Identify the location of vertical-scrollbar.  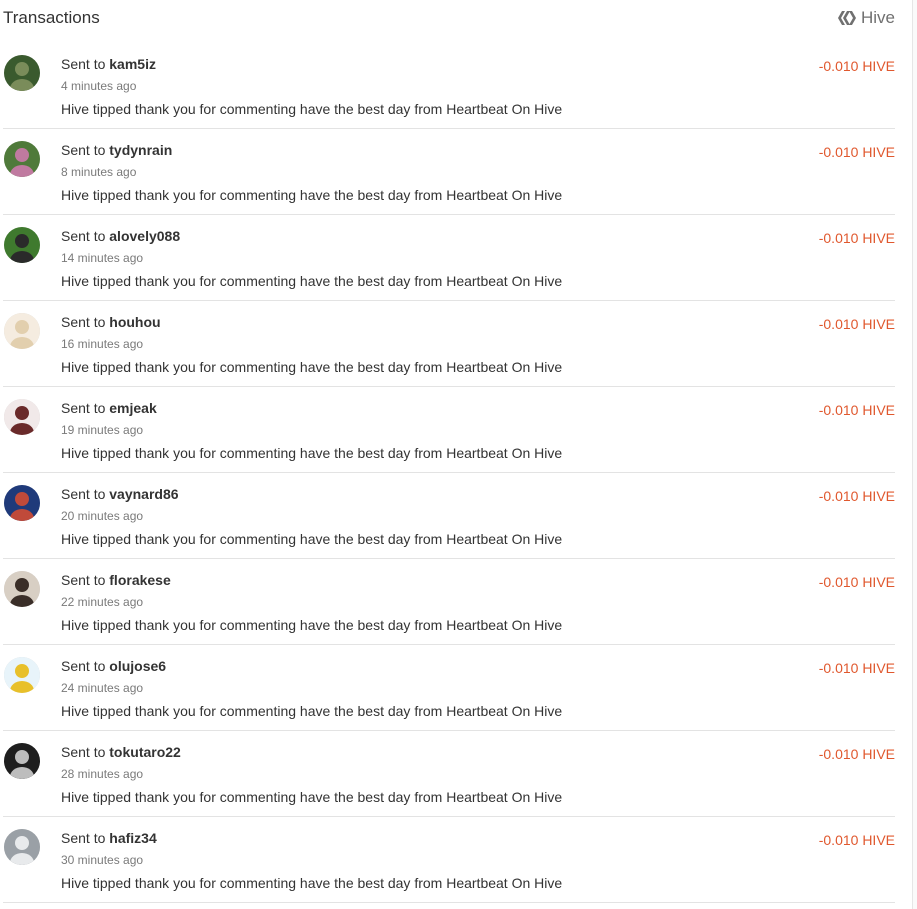
(914, 454).